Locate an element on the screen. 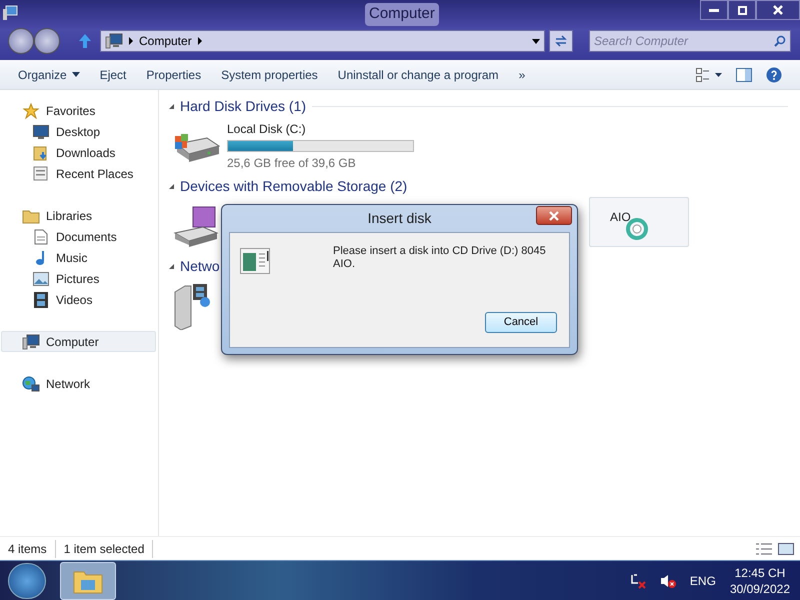  details-view-icon is located at coordinates (764, 548).